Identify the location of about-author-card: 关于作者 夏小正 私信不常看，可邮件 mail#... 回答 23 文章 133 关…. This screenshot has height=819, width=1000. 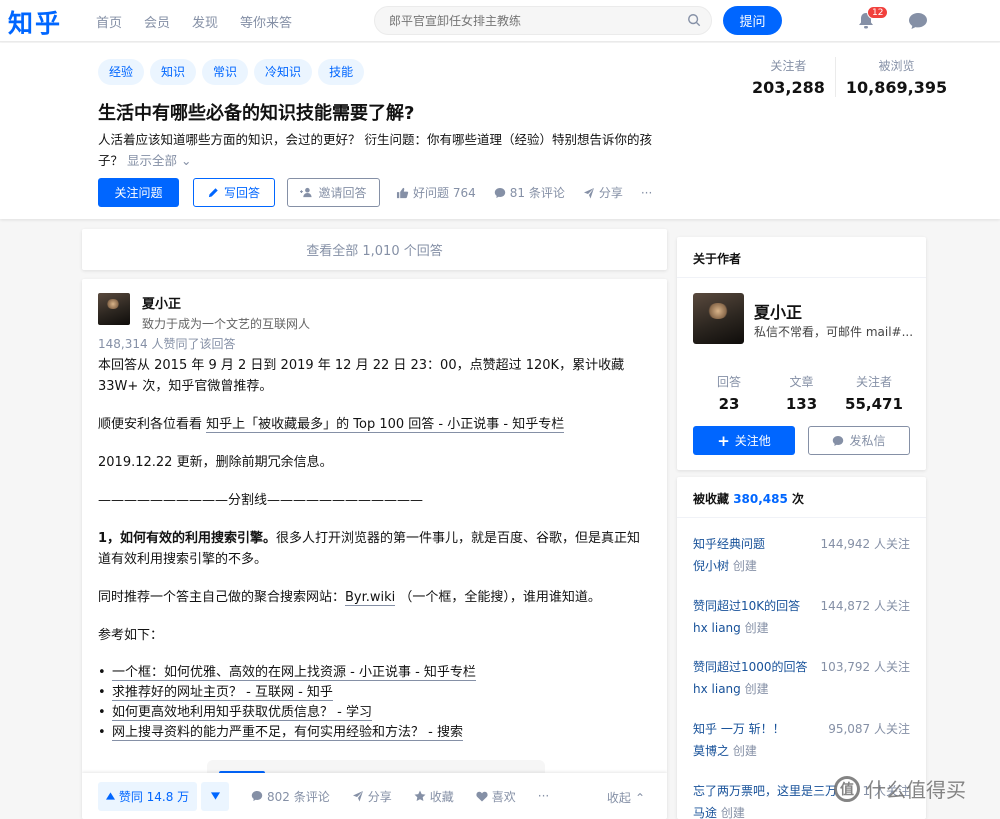
(801, 353).